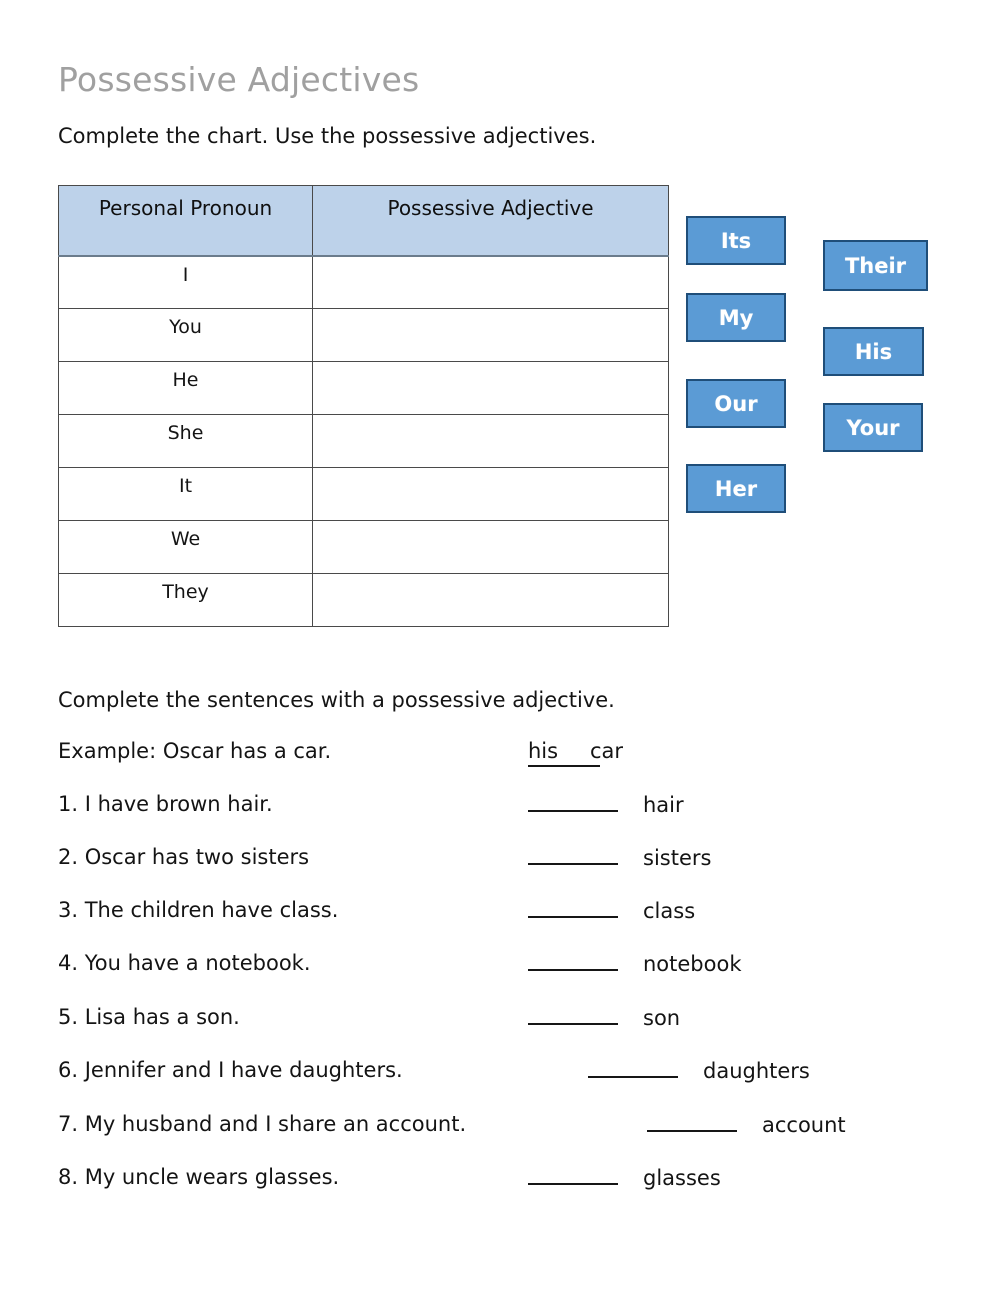 Image resolution: width=1000 pixels, height=1291 pixels. I want to click on sentence-prompt-text: 3. The children have class., so click(198, 910).